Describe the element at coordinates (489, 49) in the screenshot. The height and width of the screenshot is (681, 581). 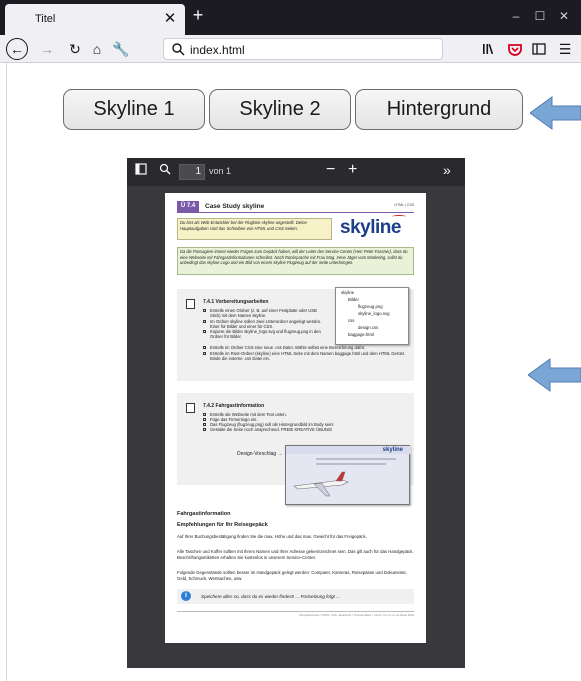
I see `library-icon` at that location.